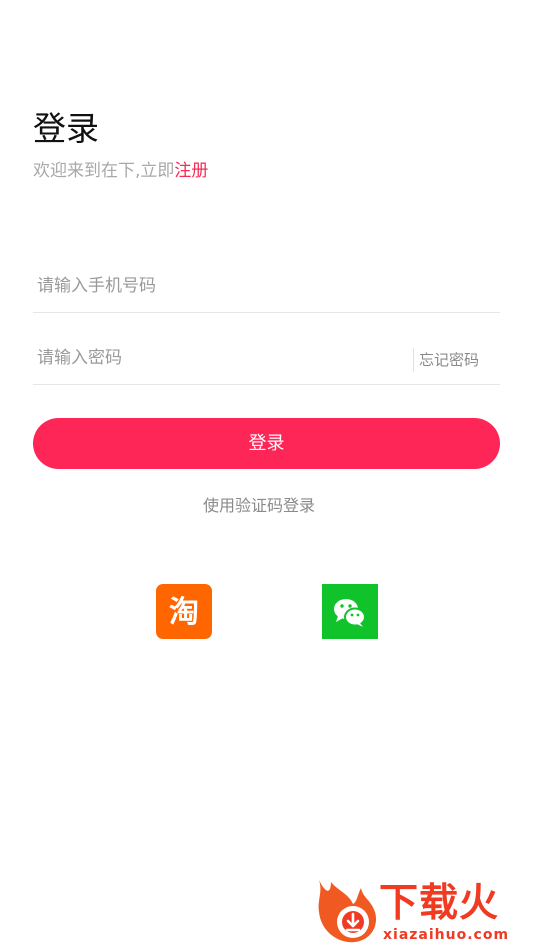  Describe the element at coordinates (217, 286) in the screenshot. I see `phone-input` at that location.